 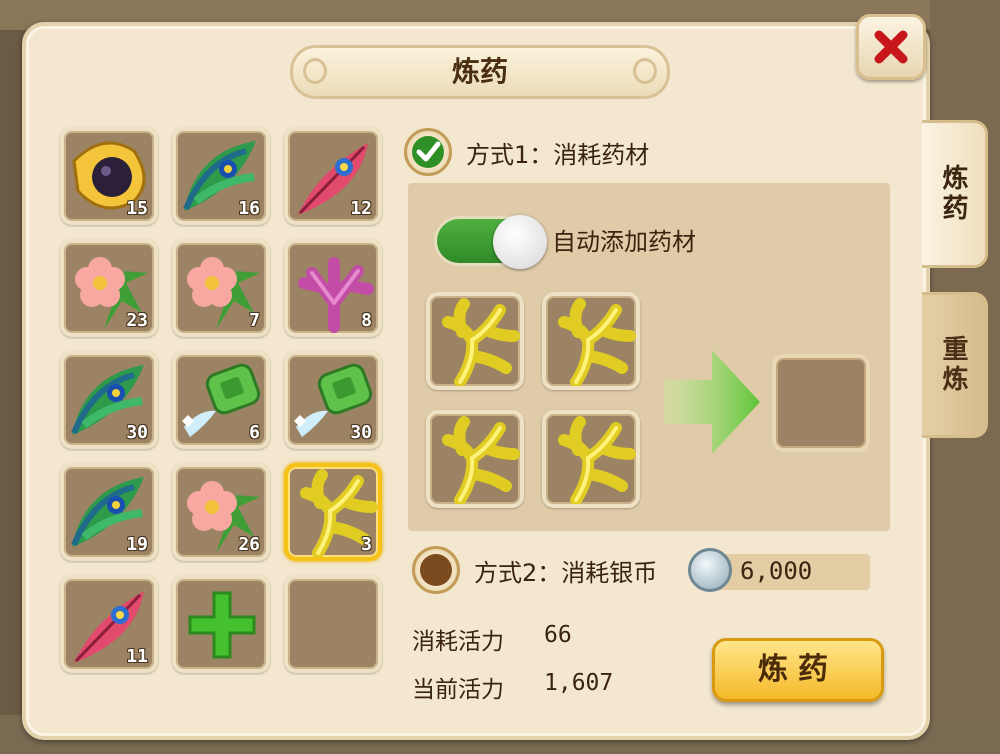 I want to click on mode2-radio, so click(x=436, y=570).